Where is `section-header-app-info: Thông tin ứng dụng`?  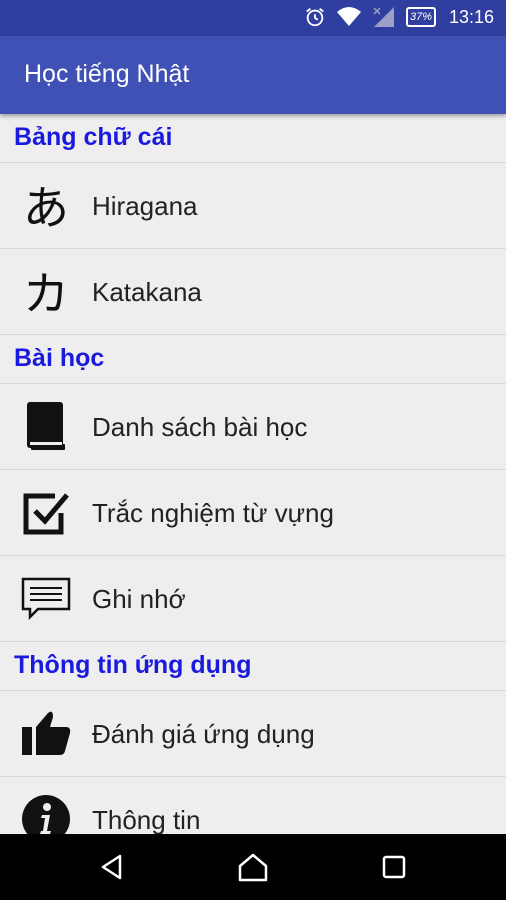 section-header-app-info: Thông tin ứng dụng is located at coordinates (253, 666).